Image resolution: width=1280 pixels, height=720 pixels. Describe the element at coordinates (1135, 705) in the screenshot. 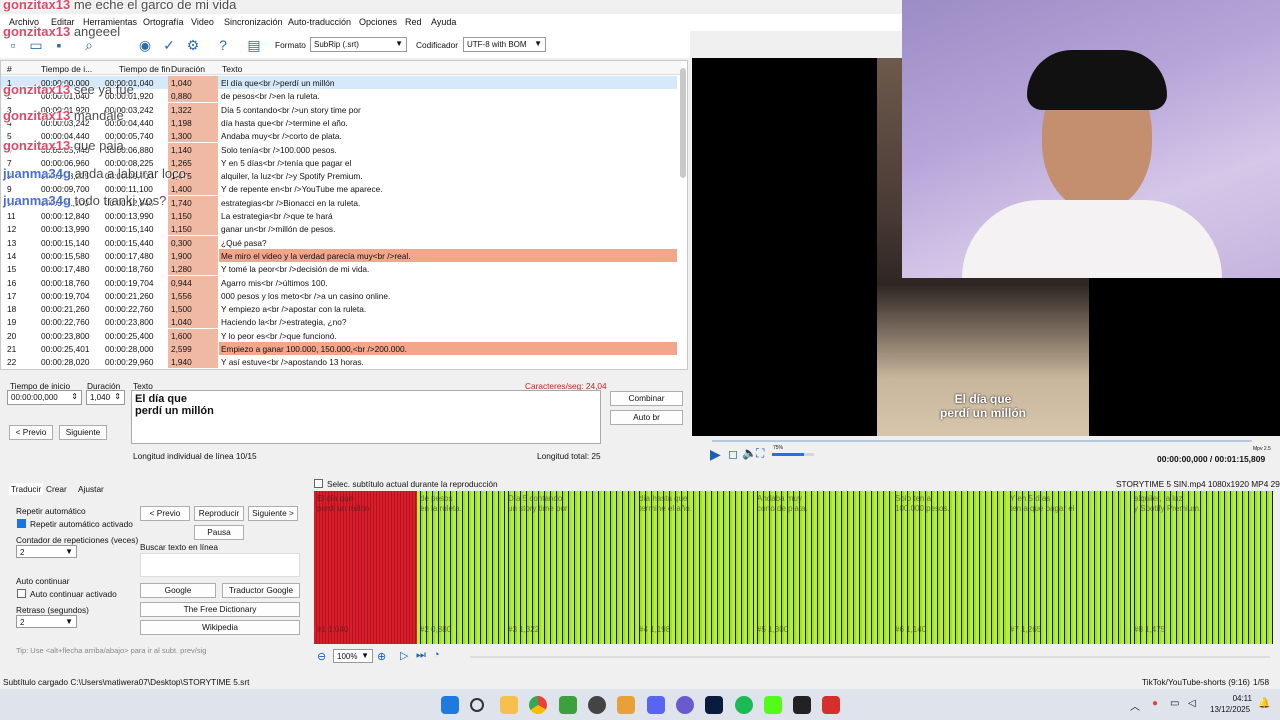

I see `tray-chevron-icon: ︿` at that location.